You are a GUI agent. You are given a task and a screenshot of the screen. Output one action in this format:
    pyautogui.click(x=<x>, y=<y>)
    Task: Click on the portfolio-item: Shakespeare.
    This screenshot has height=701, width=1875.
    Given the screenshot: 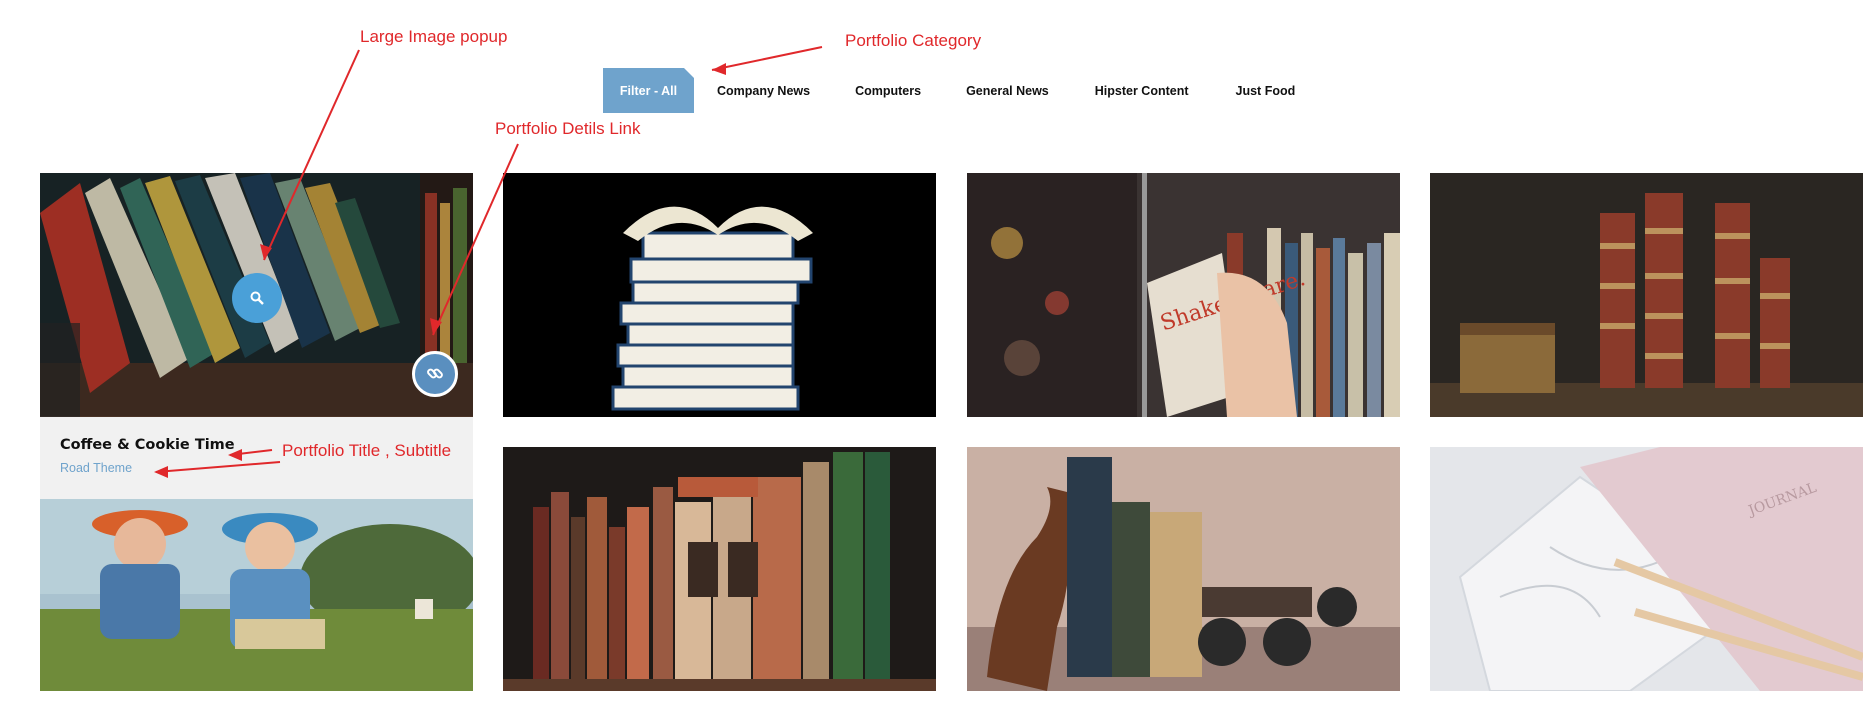 What is the action you would take?
    pyautogui.click(x=1183, y=295)
    